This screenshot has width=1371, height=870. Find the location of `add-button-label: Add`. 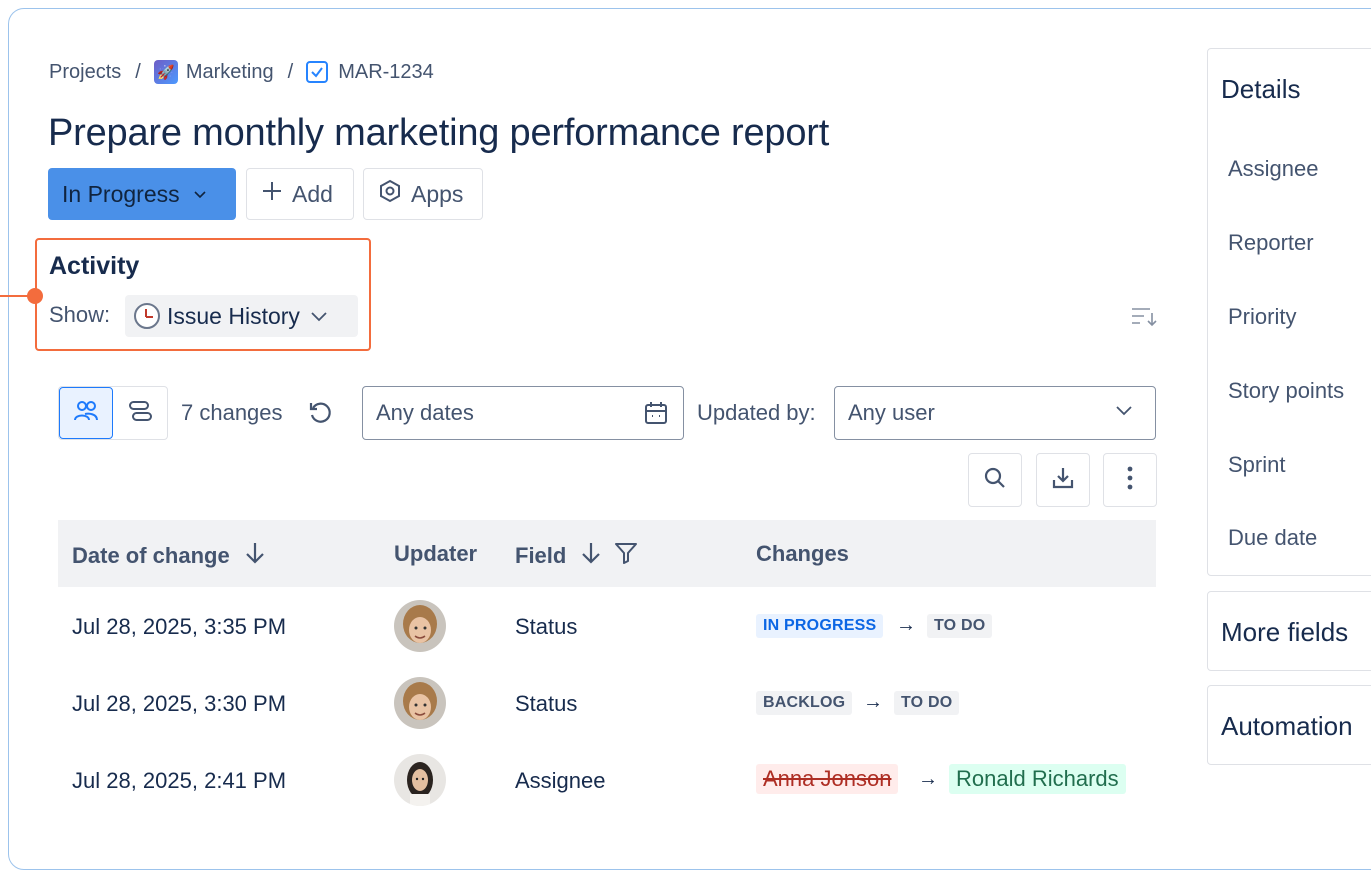

add-button-label: Add is located at coordinates (312, 193).